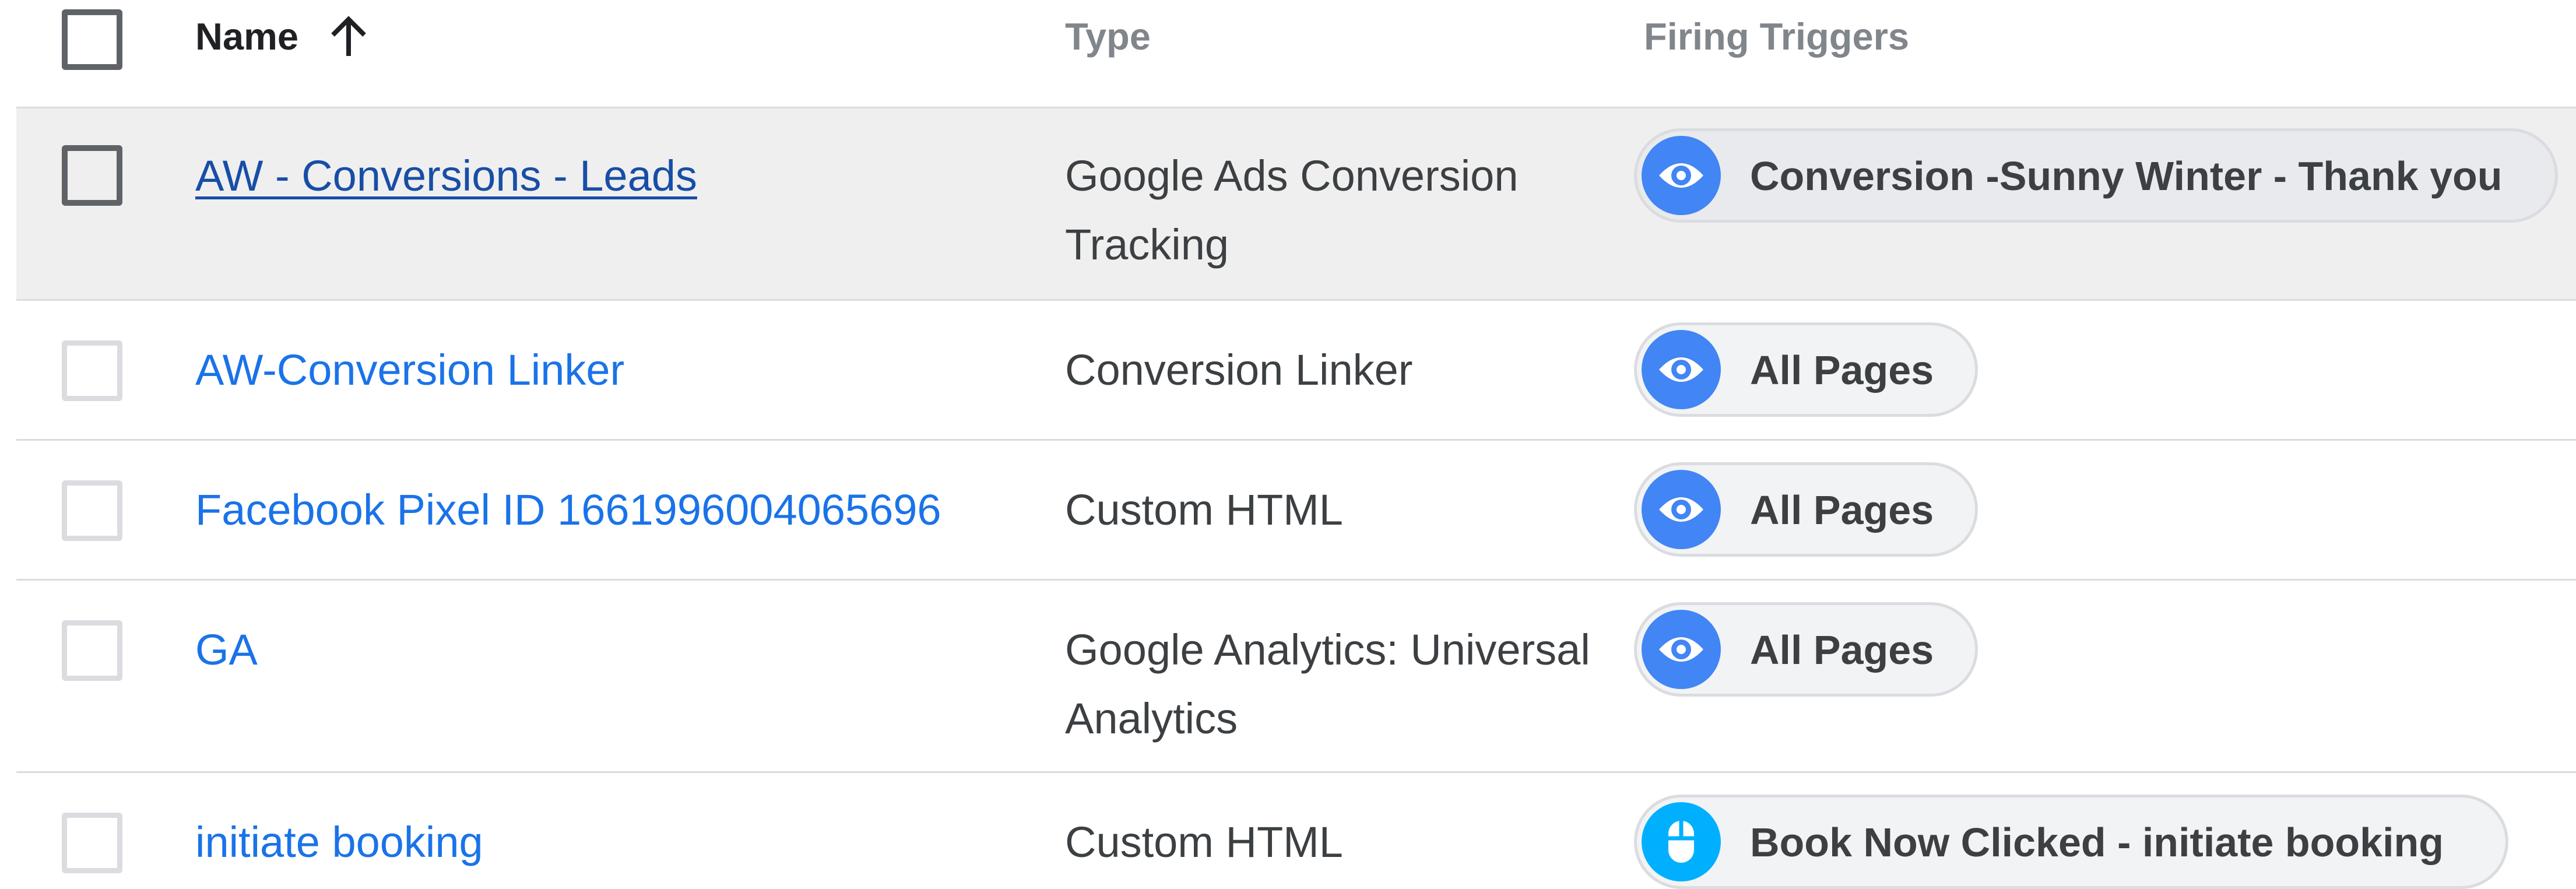 This screenshot has width=2576, height=889. I want to click on tag-name-link: Facebook Pixel ID 1661996004065696, so click(568, 510).